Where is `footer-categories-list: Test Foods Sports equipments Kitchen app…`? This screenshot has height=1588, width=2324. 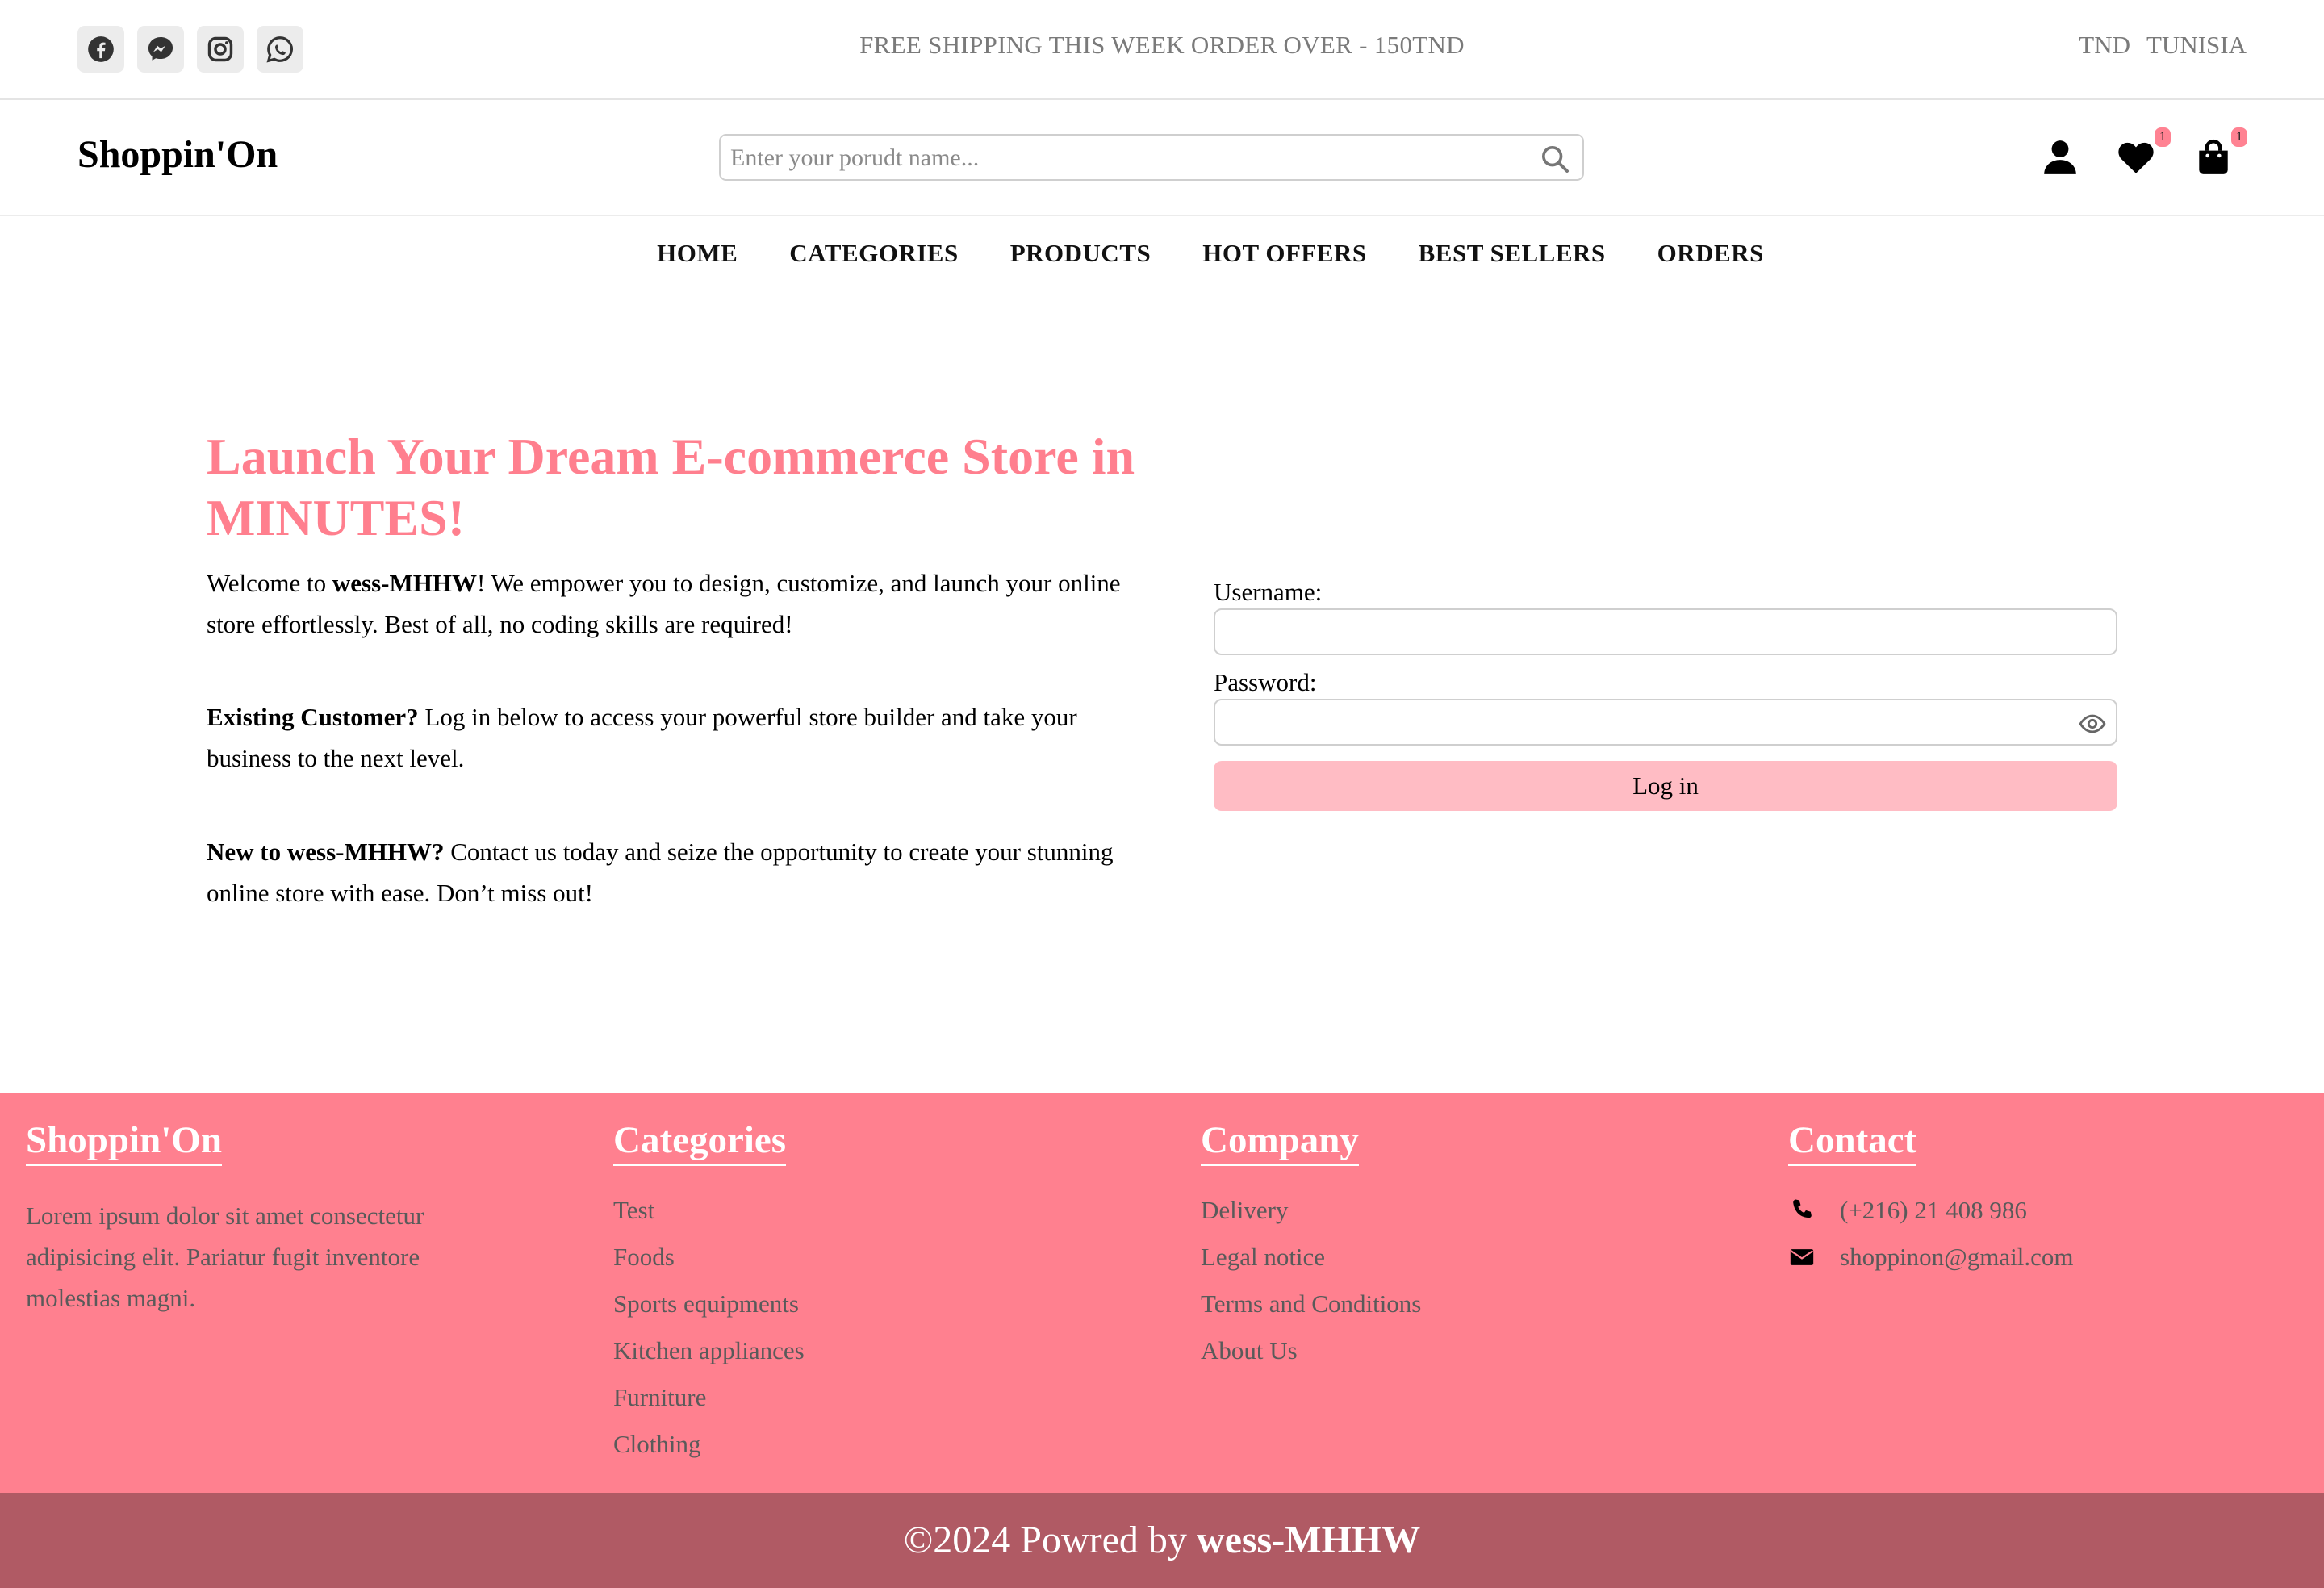 footer-categories-list: Test Foods Sports equipments Kitchen app… is located at coordinates (709, 1327).